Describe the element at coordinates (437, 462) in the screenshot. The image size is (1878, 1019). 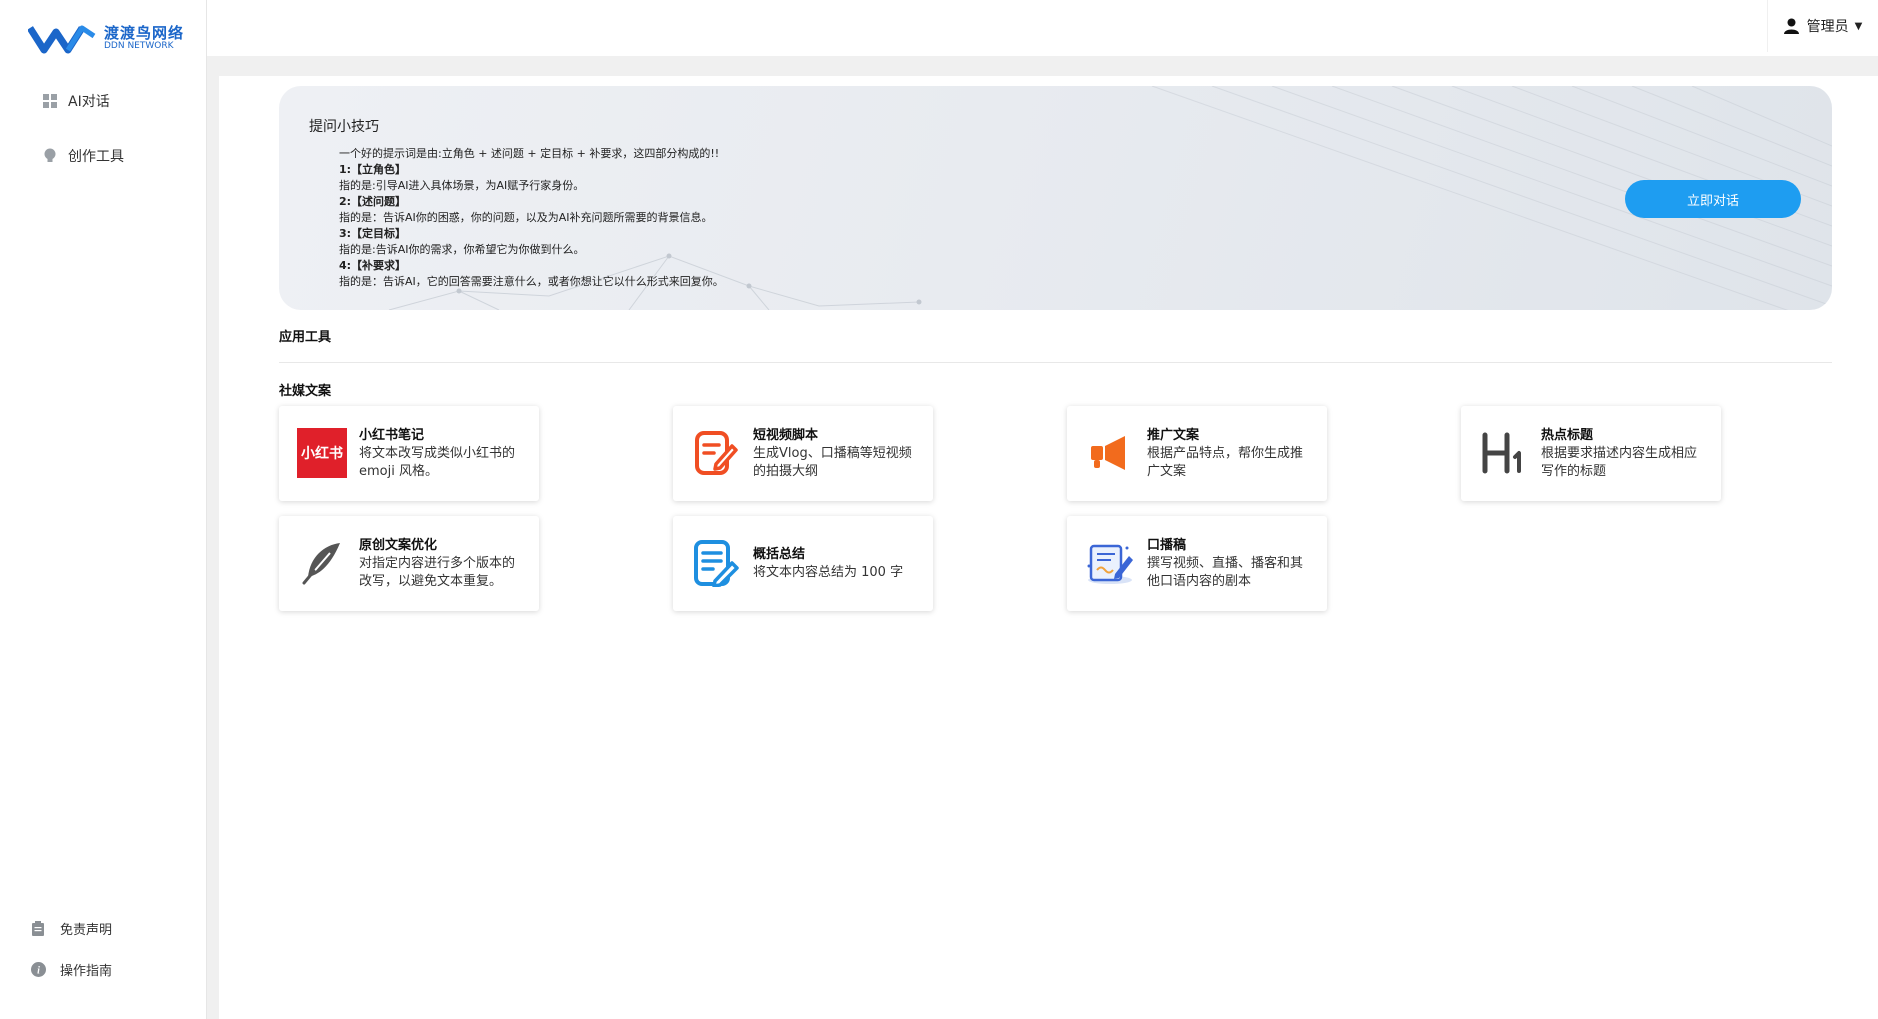
I see `tool-desc: 将文本改写成类似小红书的 emoji 风格。` at that location.